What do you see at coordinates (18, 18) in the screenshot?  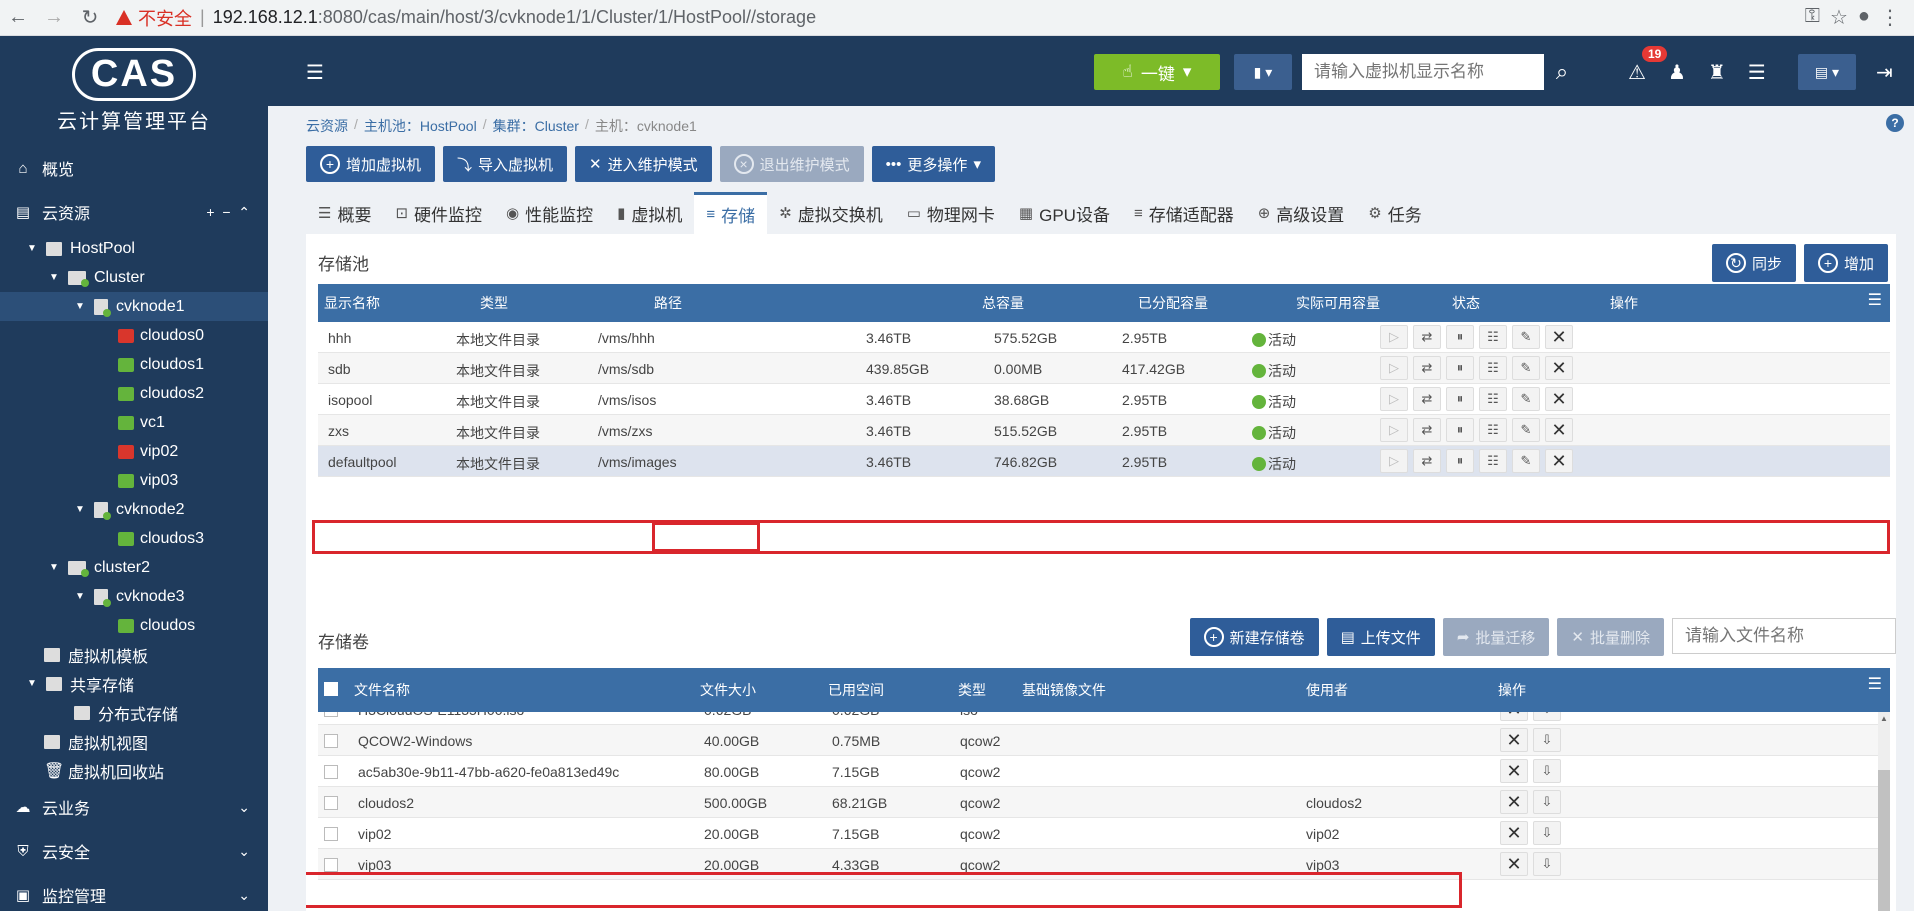 I see `back-icon: ←` at bounding box center [18, 18].